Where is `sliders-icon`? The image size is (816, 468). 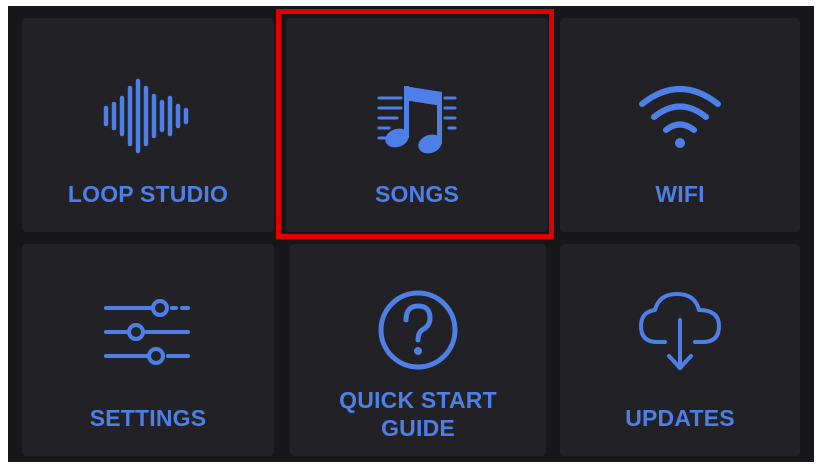
sliders-icon is located at coordinates (148, 334).